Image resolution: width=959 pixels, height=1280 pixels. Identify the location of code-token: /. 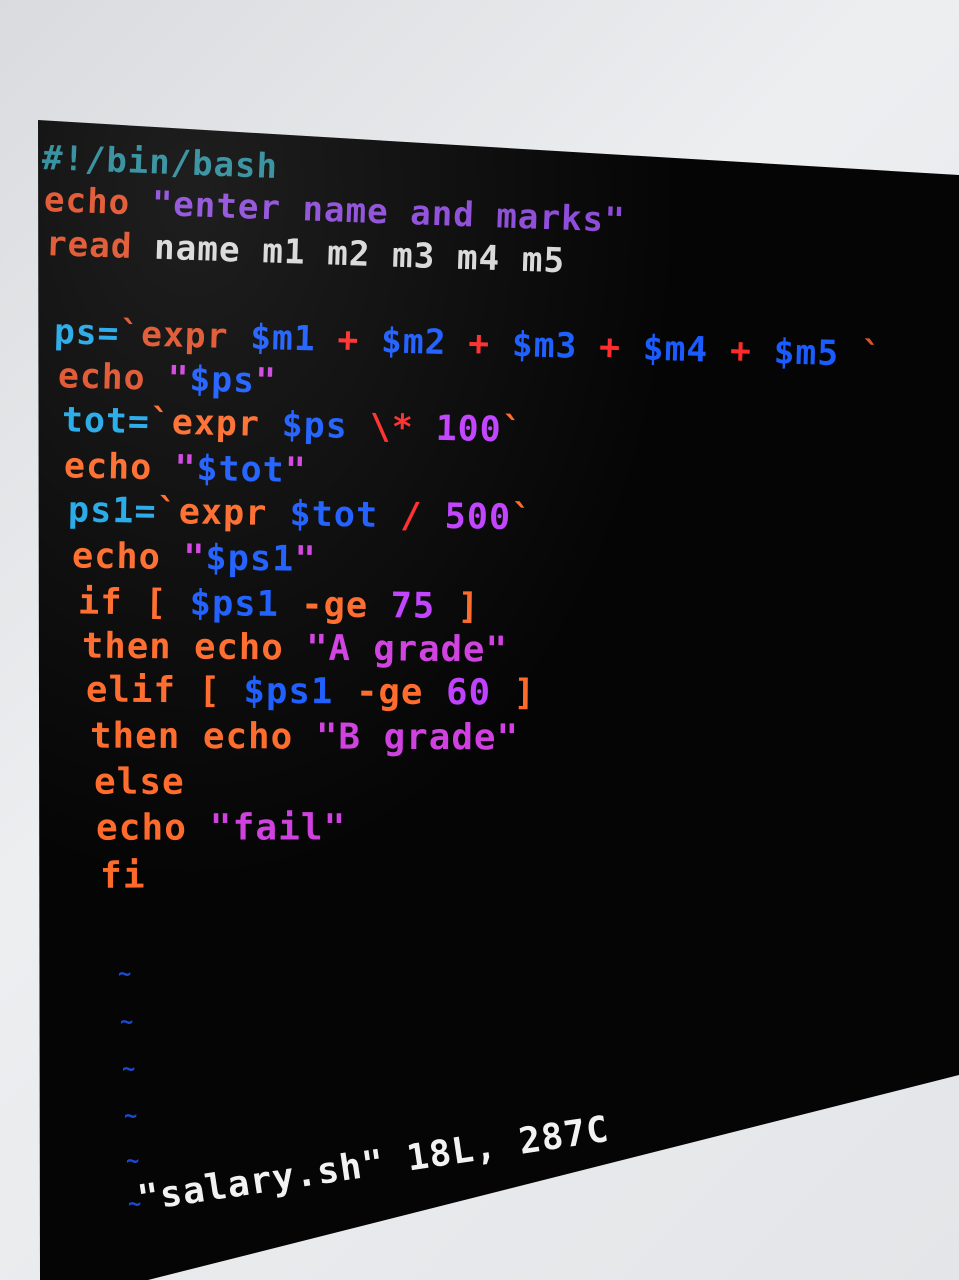
(411, 516).